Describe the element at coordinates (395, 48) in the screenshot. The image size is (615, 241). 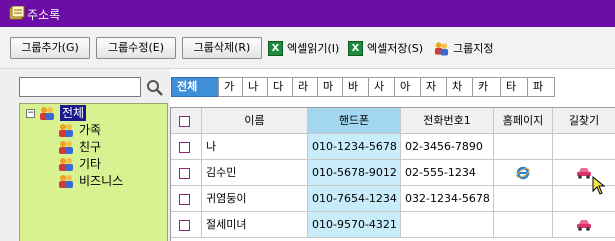
I see `excel-save-label: 엑셀저장(S)` at that location.